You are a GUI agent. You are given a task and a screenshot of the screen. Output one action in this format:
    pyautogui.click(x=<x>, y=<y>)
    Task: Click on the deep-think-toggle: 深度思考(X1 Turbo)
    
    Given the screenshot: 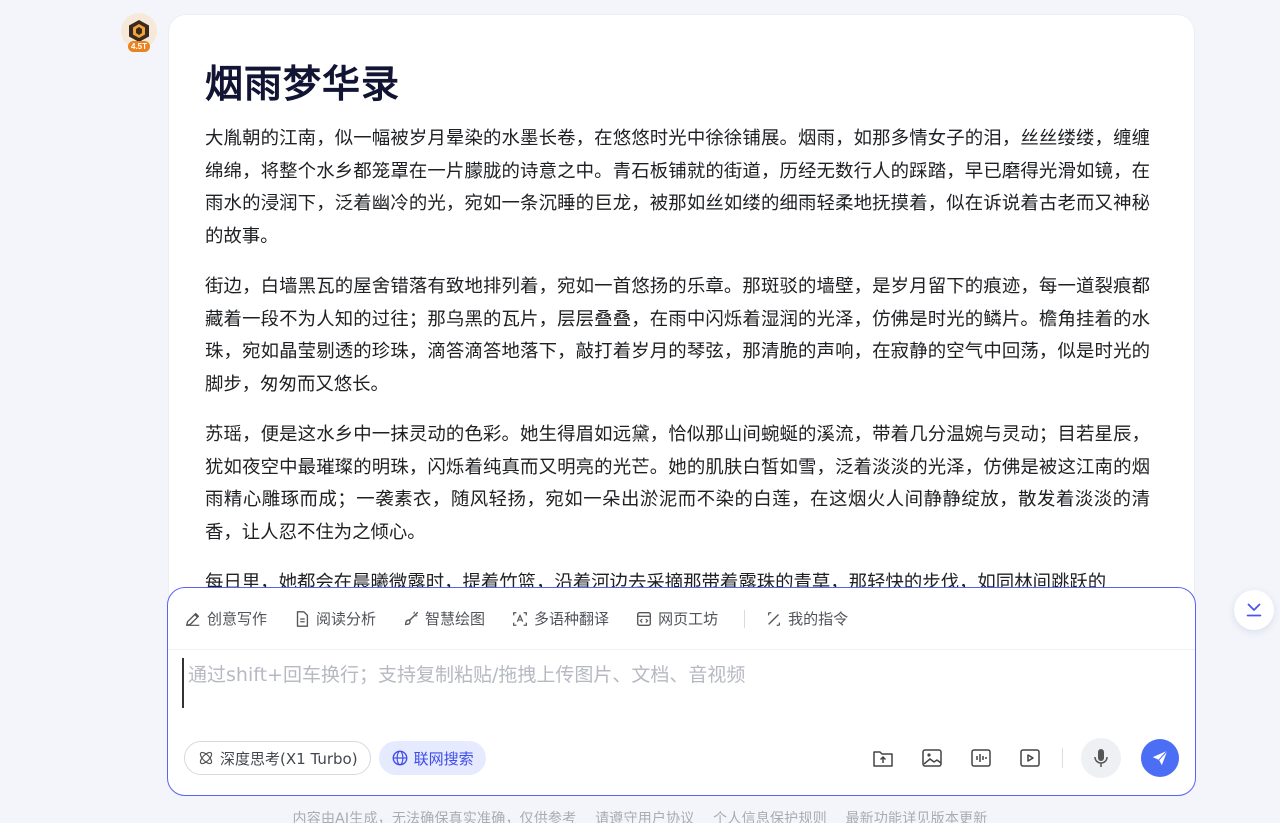 What is the action you would take?
    pyautogui.click(x=277, y=758)
    